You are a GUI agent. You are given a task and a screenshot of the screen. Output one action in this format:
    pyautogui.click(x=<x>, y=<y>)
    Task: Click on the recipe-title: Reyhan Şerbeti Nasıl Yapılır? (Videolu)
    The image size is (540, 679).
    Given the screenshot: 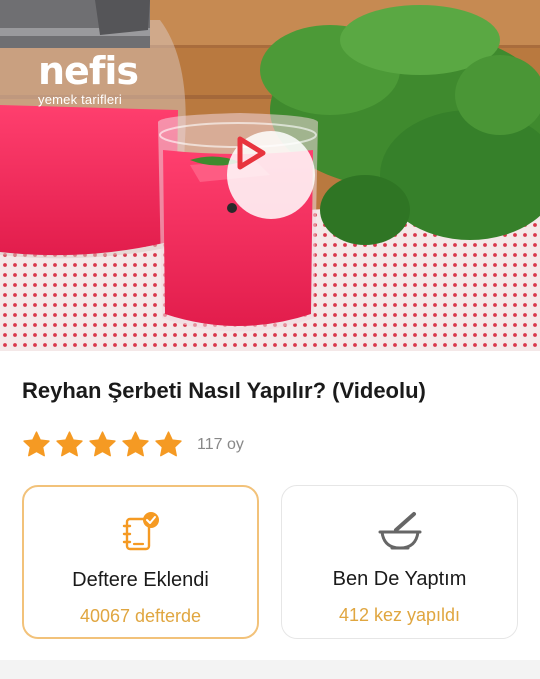 What is the action you would take?
    pyautogui.click(x=224, y=390)
    